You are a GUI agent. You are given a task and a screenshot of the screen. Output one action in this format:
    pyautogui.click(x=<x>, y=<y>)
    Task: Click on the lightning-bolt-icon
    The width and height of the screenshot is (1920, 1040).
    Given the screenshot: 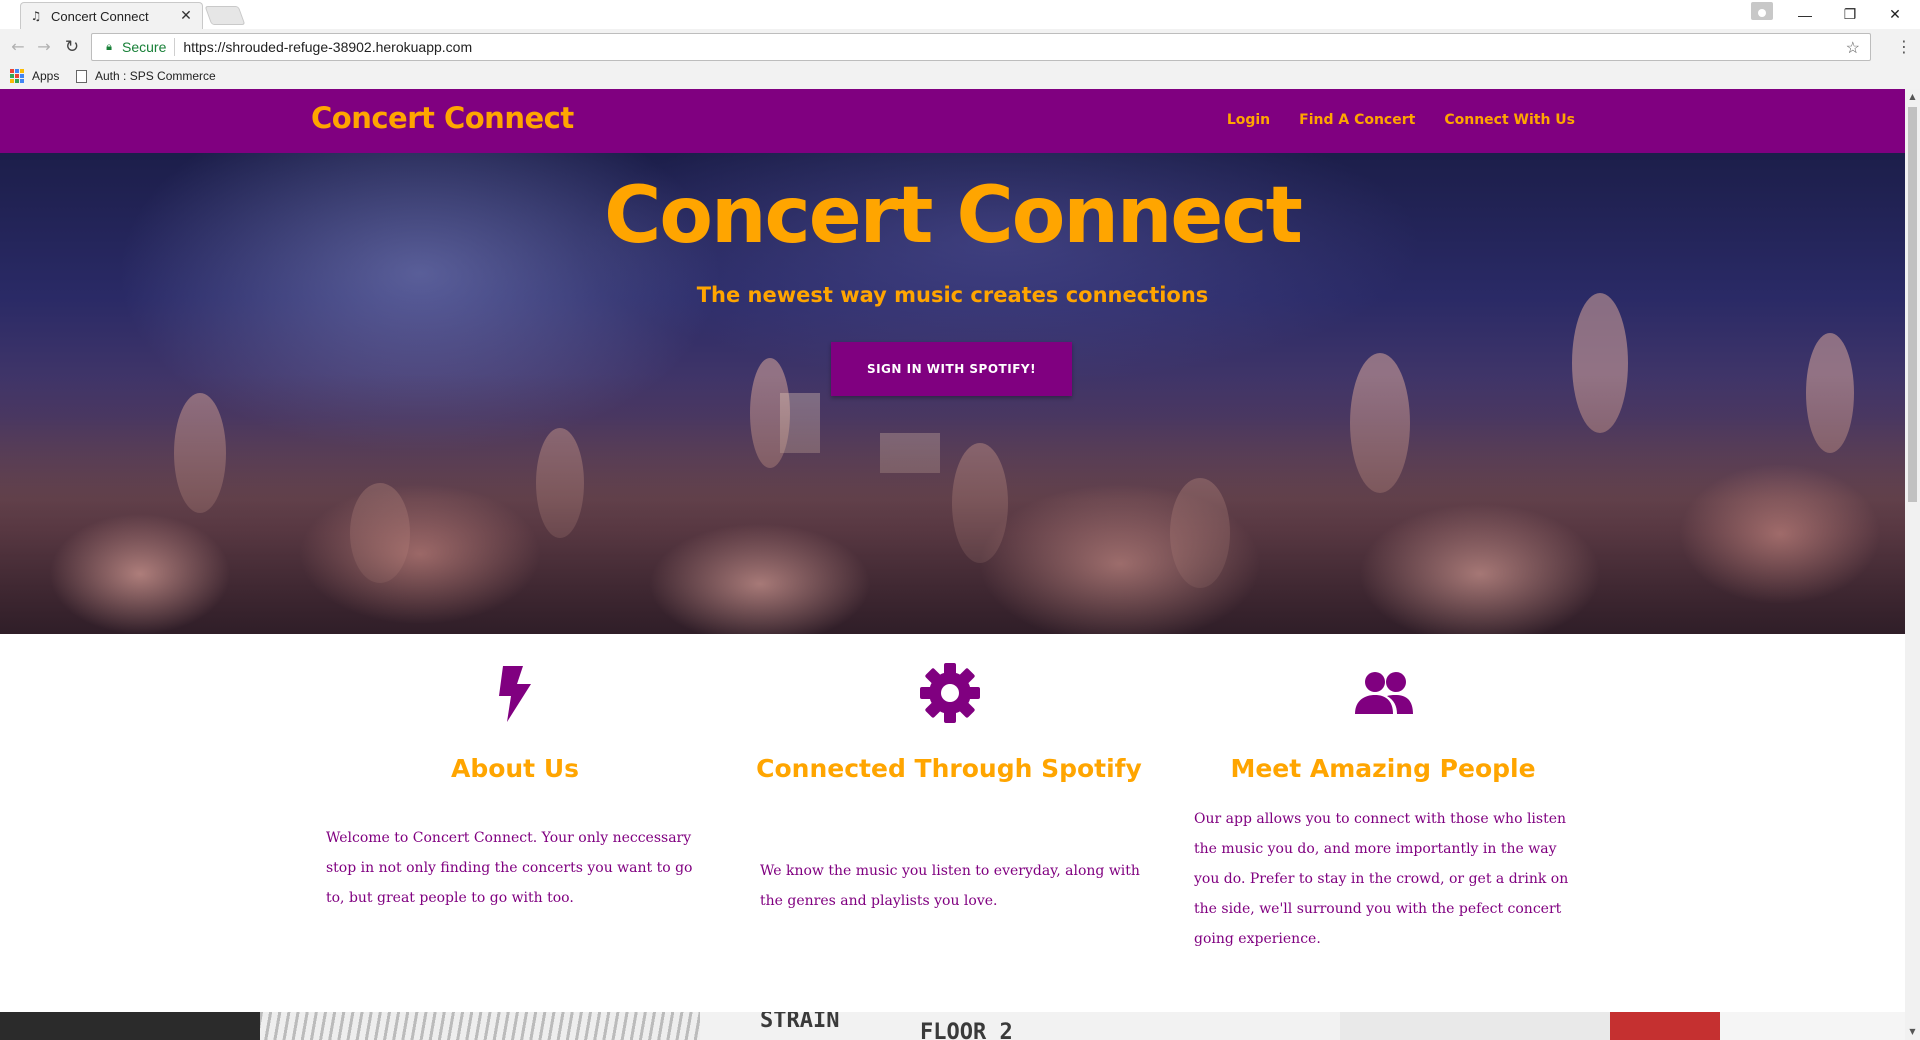 What is the action you would take?
    pyautogui.click(x=515, y=694)
    